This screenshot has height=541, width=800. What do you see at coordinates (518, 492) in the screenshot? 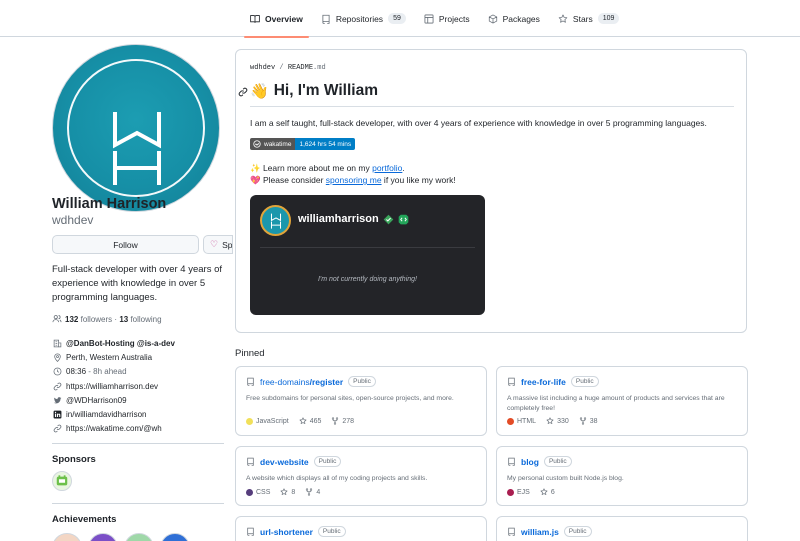
I see `repo-language: EJS` at bounding box center [518, 492].